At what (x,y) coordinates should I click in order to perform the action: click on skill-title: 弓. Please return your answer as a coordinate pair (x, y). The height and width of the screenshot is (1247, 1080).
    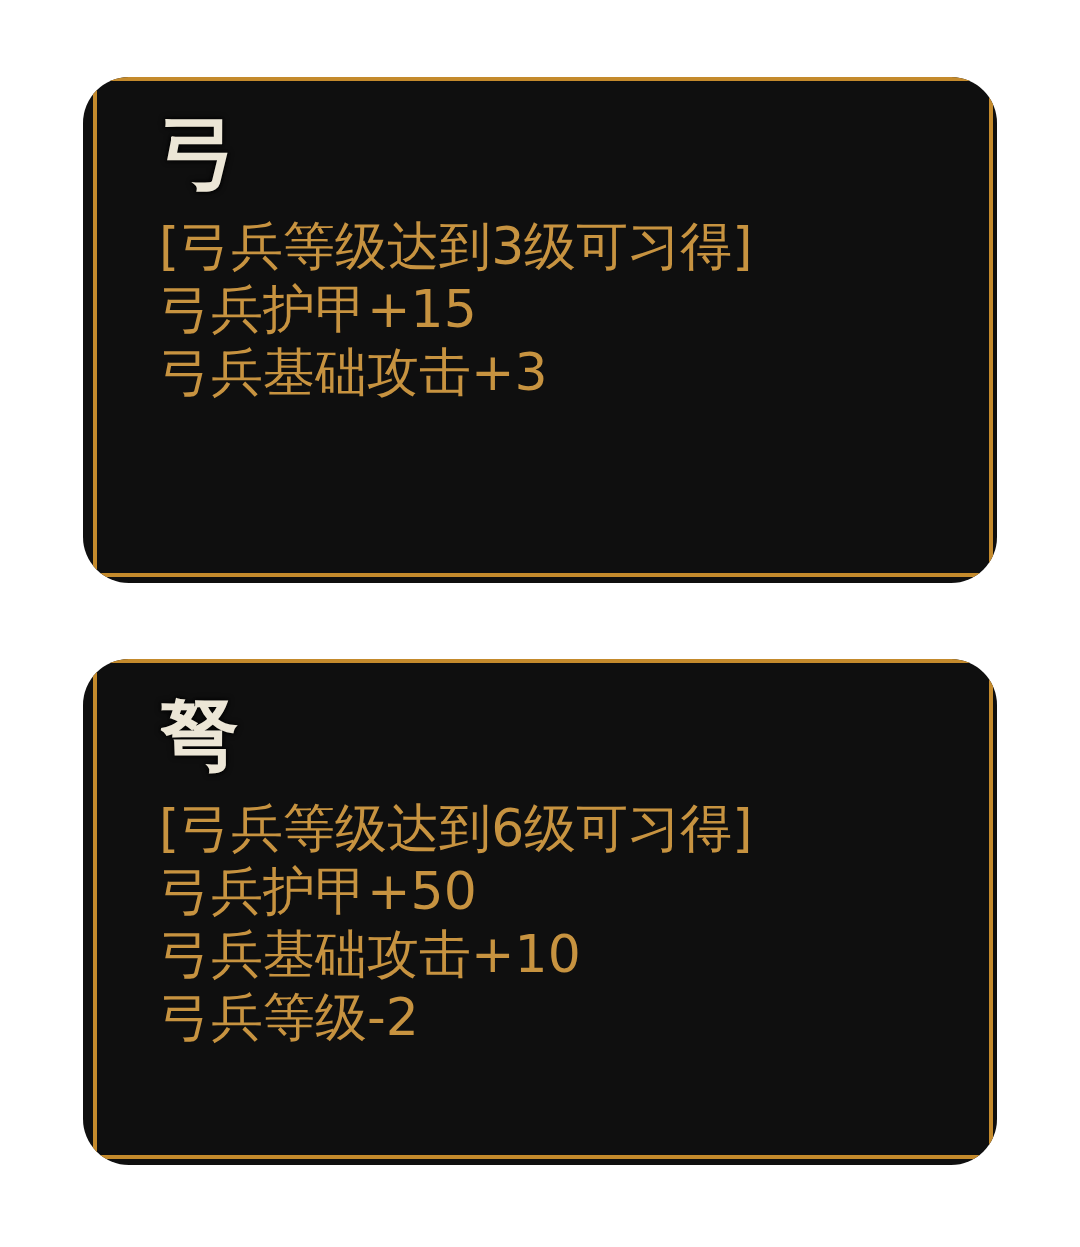
    Looking at the image, I should click on (199, 153).